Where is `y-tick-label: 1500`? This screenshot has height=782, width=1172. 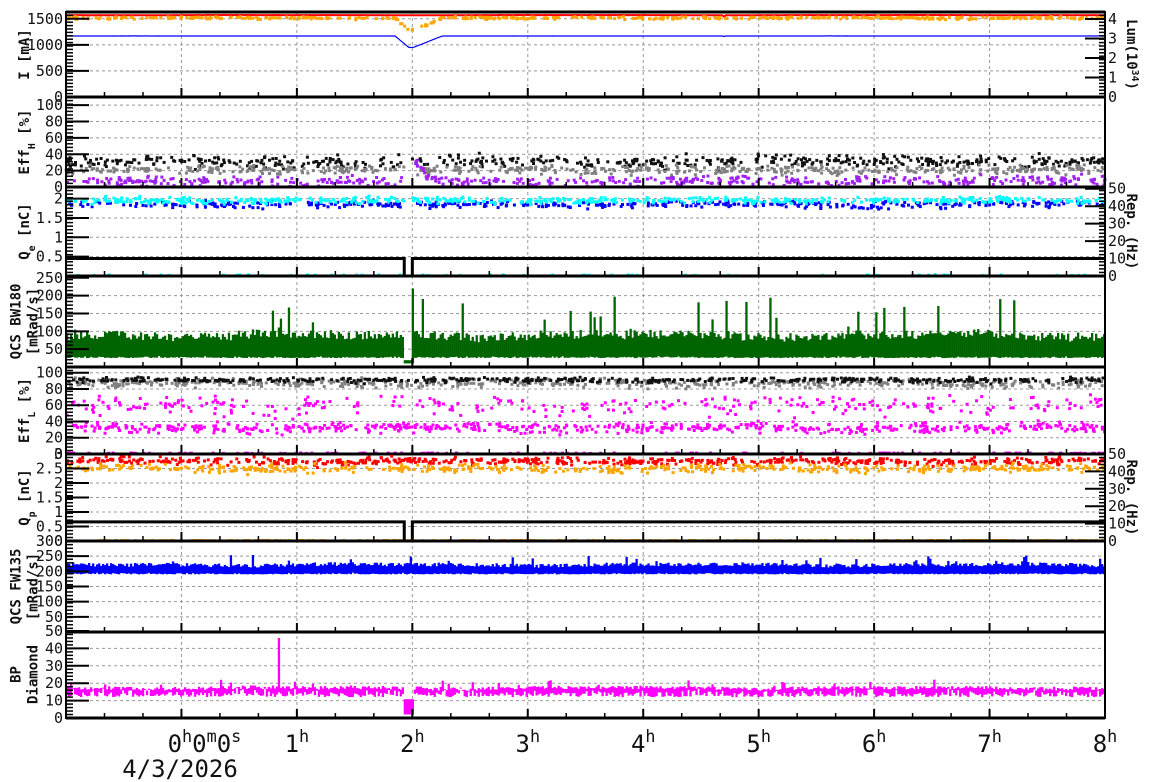
y-tick-label: 1500 is located at coordinates (45, 19).